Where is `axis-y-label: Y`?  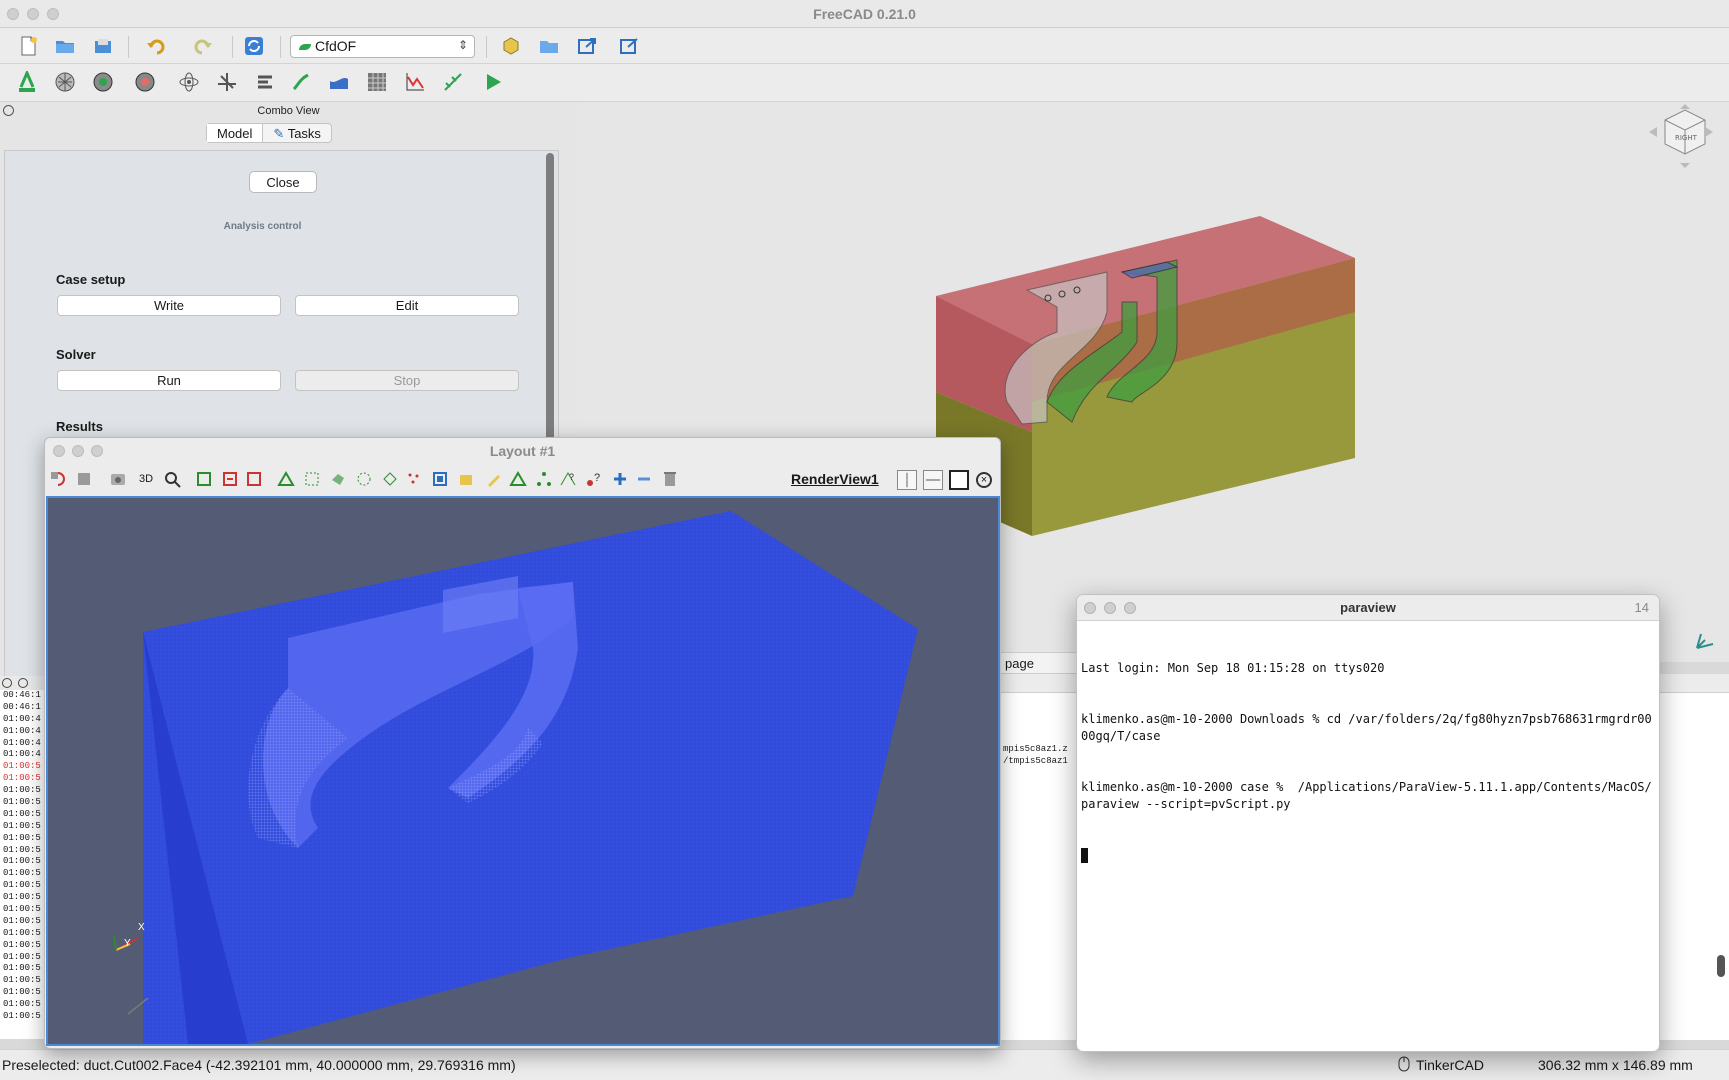
axis-y-label: Y is located at coordinates (127, 943).